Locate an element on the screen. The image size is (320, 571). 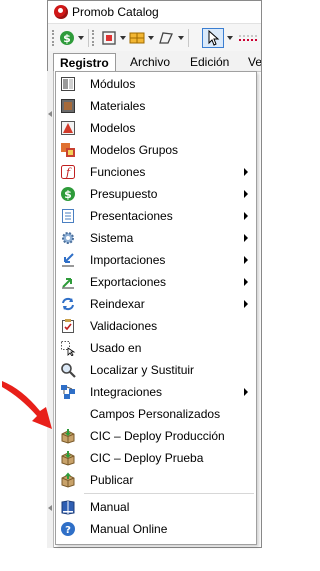
dollar-icon: $ is located at coordinates (67, 38).